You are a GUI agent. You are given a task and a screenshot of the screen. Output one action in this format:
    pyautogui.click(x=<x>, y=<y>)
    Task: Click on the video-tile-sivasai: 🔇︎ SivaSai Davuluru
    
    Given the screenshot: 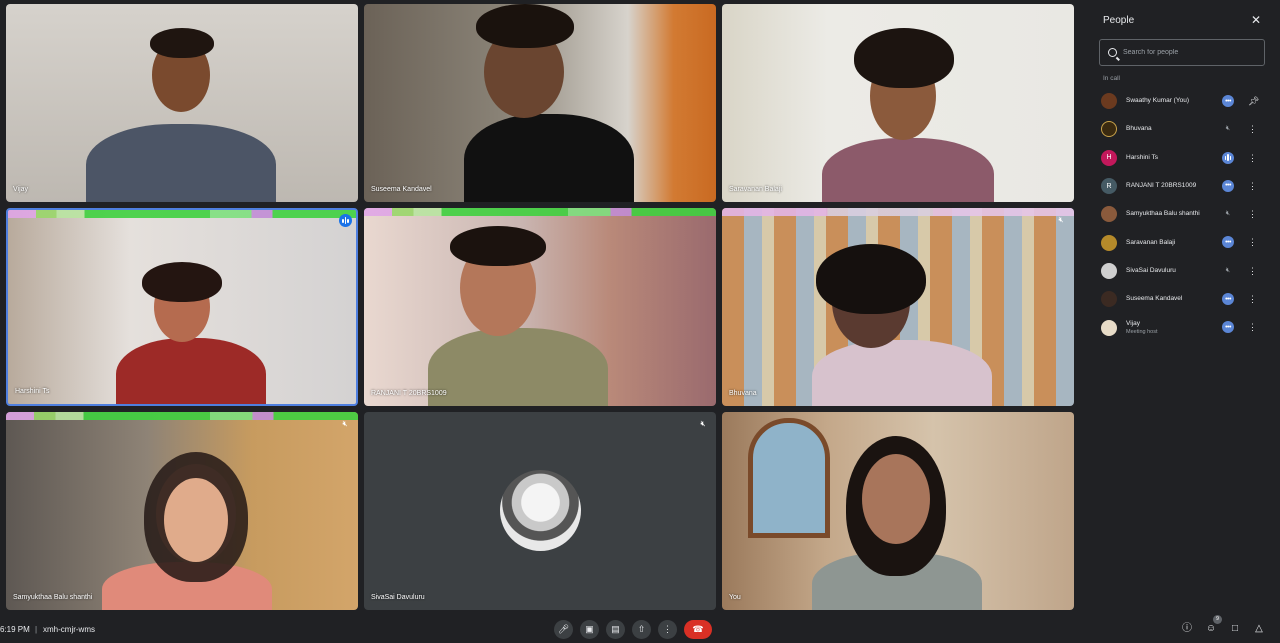 What is the action you would take?
    pyautogui.click(x=540, y=511)
    